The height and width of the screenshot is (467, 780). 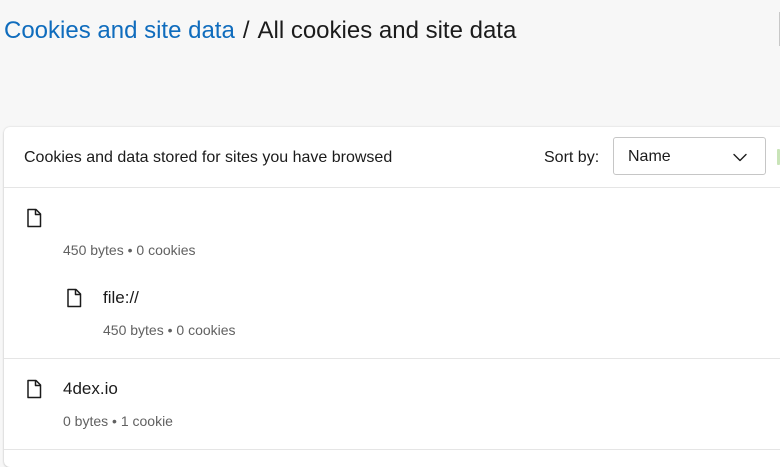 I want to click on sort-by-label: Sort by:, so click(x=572, y=157).